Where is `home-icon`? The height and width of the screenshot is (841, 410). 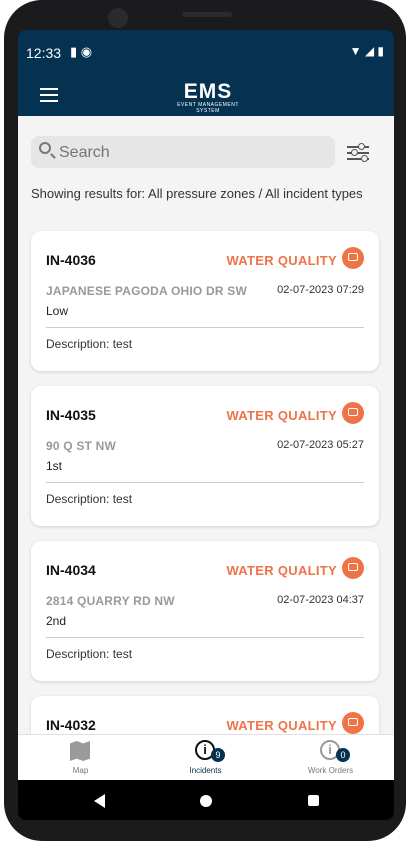 home-icon is located at coordinates (206, 801).